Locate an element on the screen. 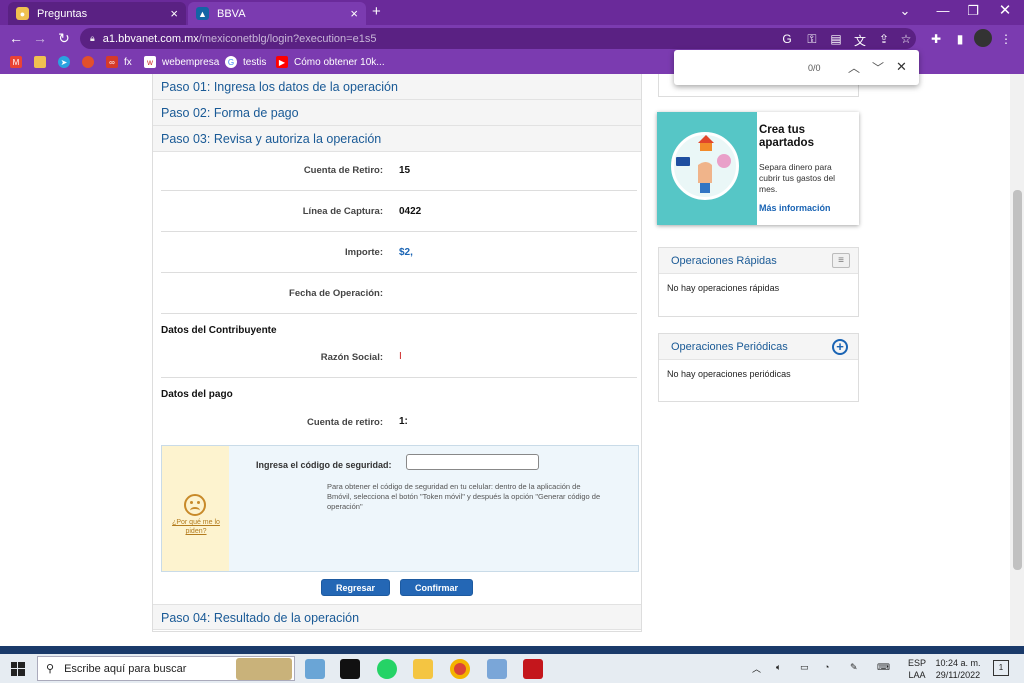 This screenshot has width=1024, height=683. url-host: a1.bbvanet.com.mx is located at coordinates (150, 38).